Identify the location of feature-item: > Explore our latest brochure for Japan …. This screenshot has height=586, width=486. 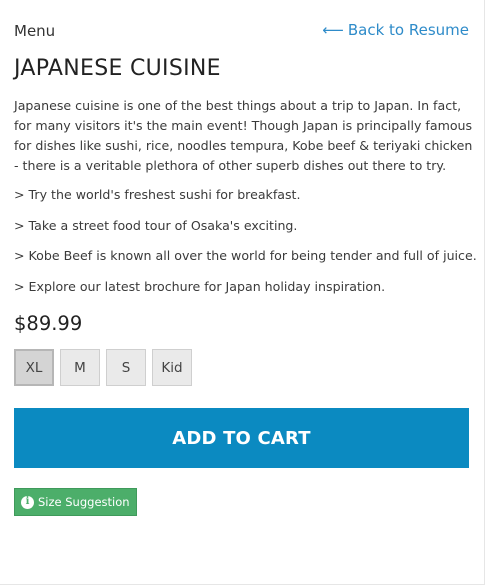
(200, 286).